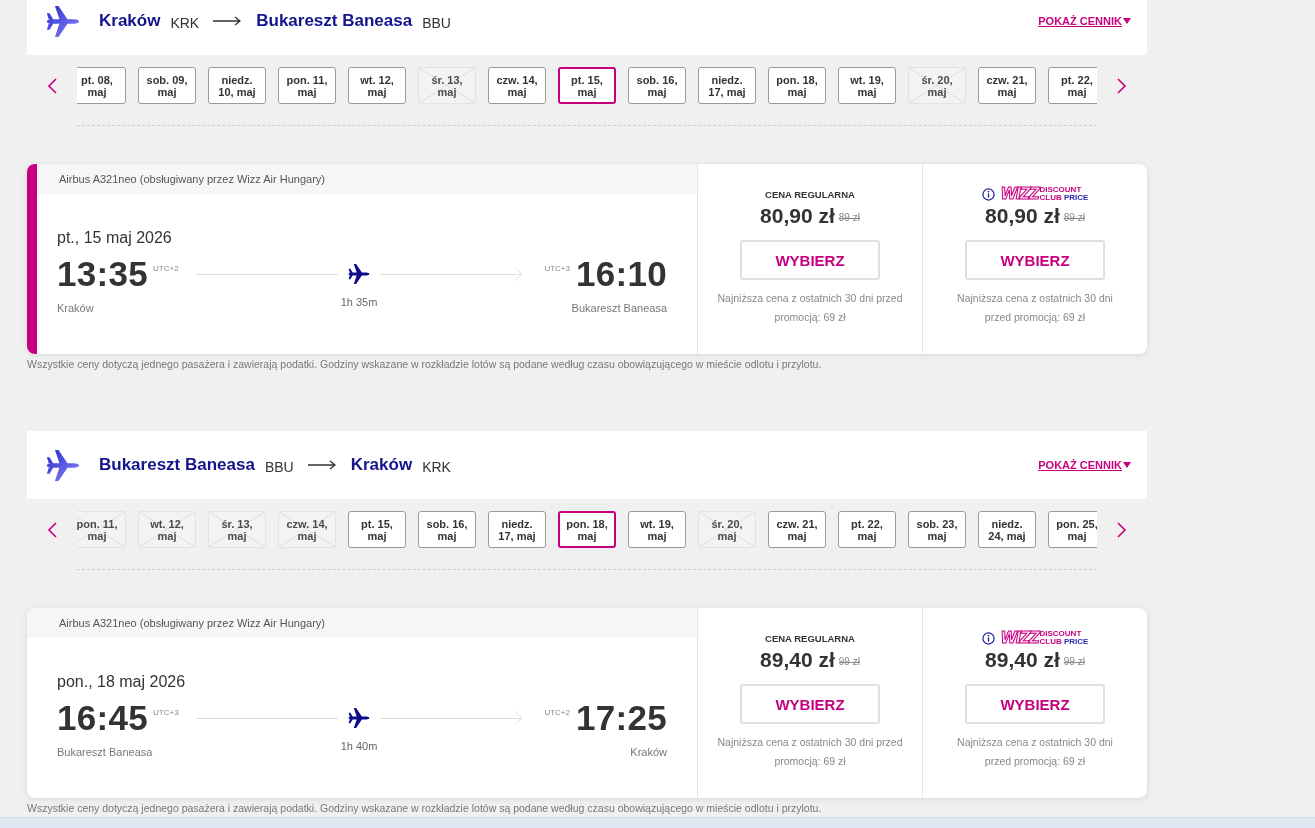 The height and width of the screenshot is (828, 1315). What do you see at coordinates (517, 85) in the screenshot?
I see `date-option: czw. 14, maj` at bounding box center [517, 85].